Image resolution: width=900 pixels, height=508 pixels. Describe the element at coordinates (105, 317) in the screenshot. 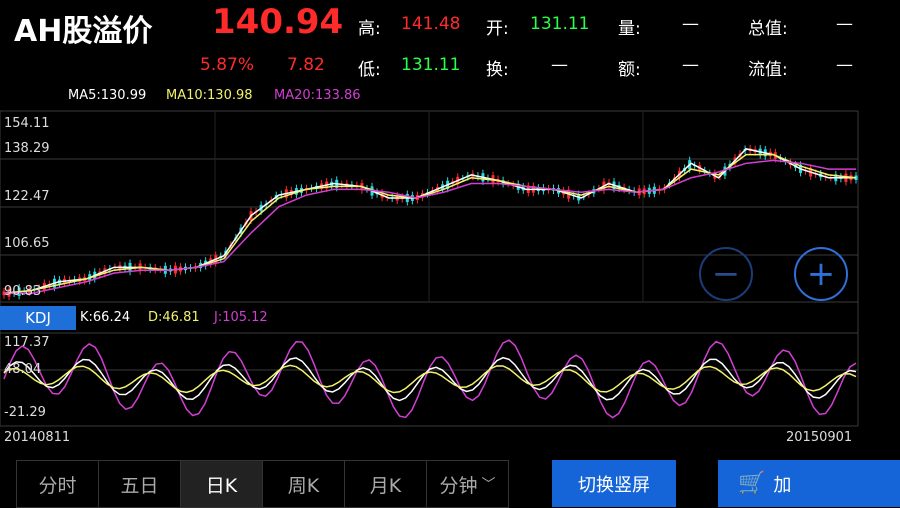

I see `kdj-k-value: K:66.24` at that location.